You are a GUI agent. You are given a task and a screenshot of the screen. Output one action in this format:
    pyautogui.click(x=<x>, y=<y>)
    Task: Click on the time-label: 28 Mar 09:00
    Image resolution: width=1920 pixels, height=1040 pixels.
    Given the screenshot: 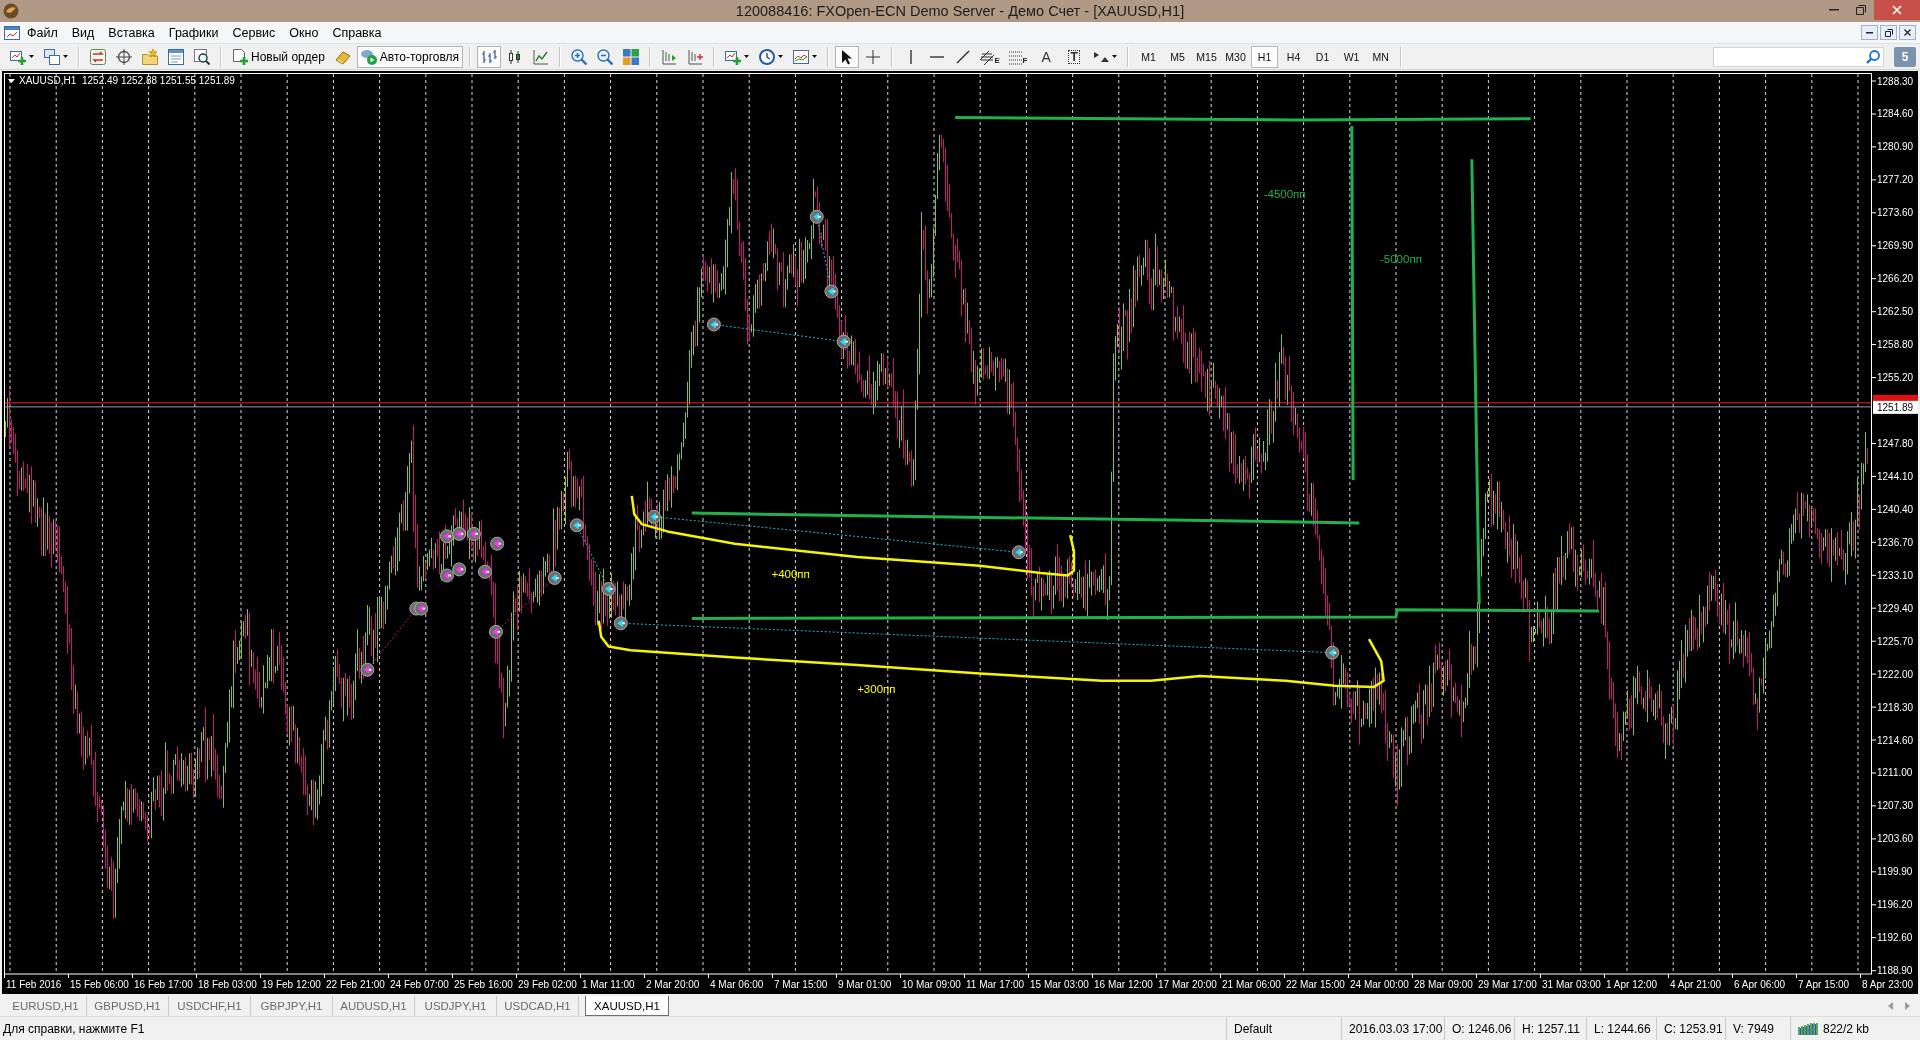 What is the action you would take?
    pyautogui.click(x=1443, y=984)
    